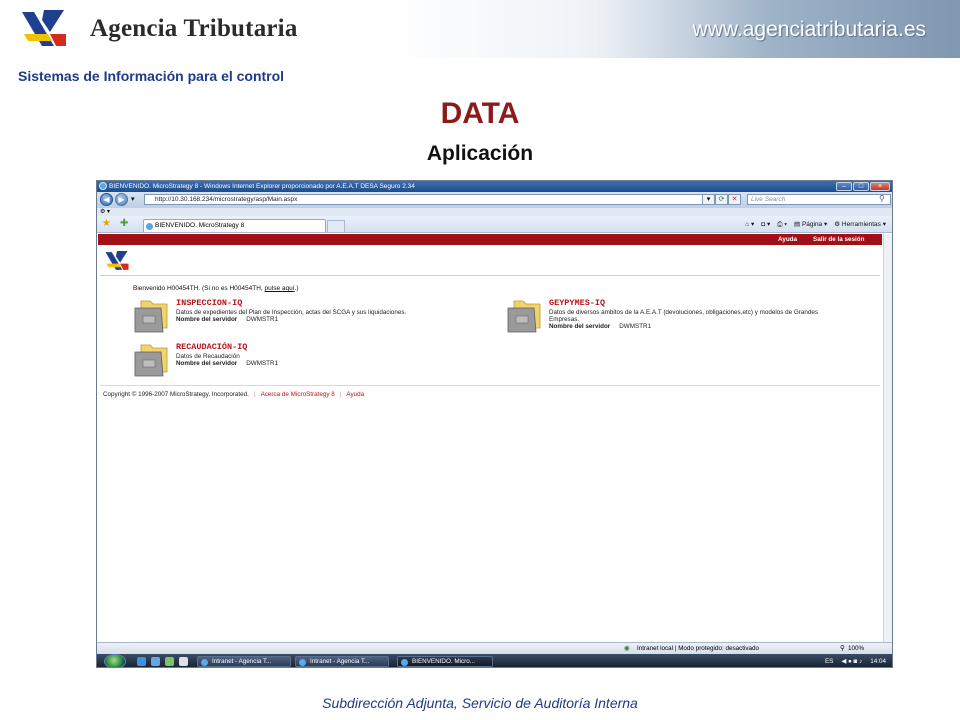 The height and width of the screenshot is (720, 960). Describe the element at coordinates (782, 224) in the screenshot. I see `print-icon: ⎙ ▾` at that location.